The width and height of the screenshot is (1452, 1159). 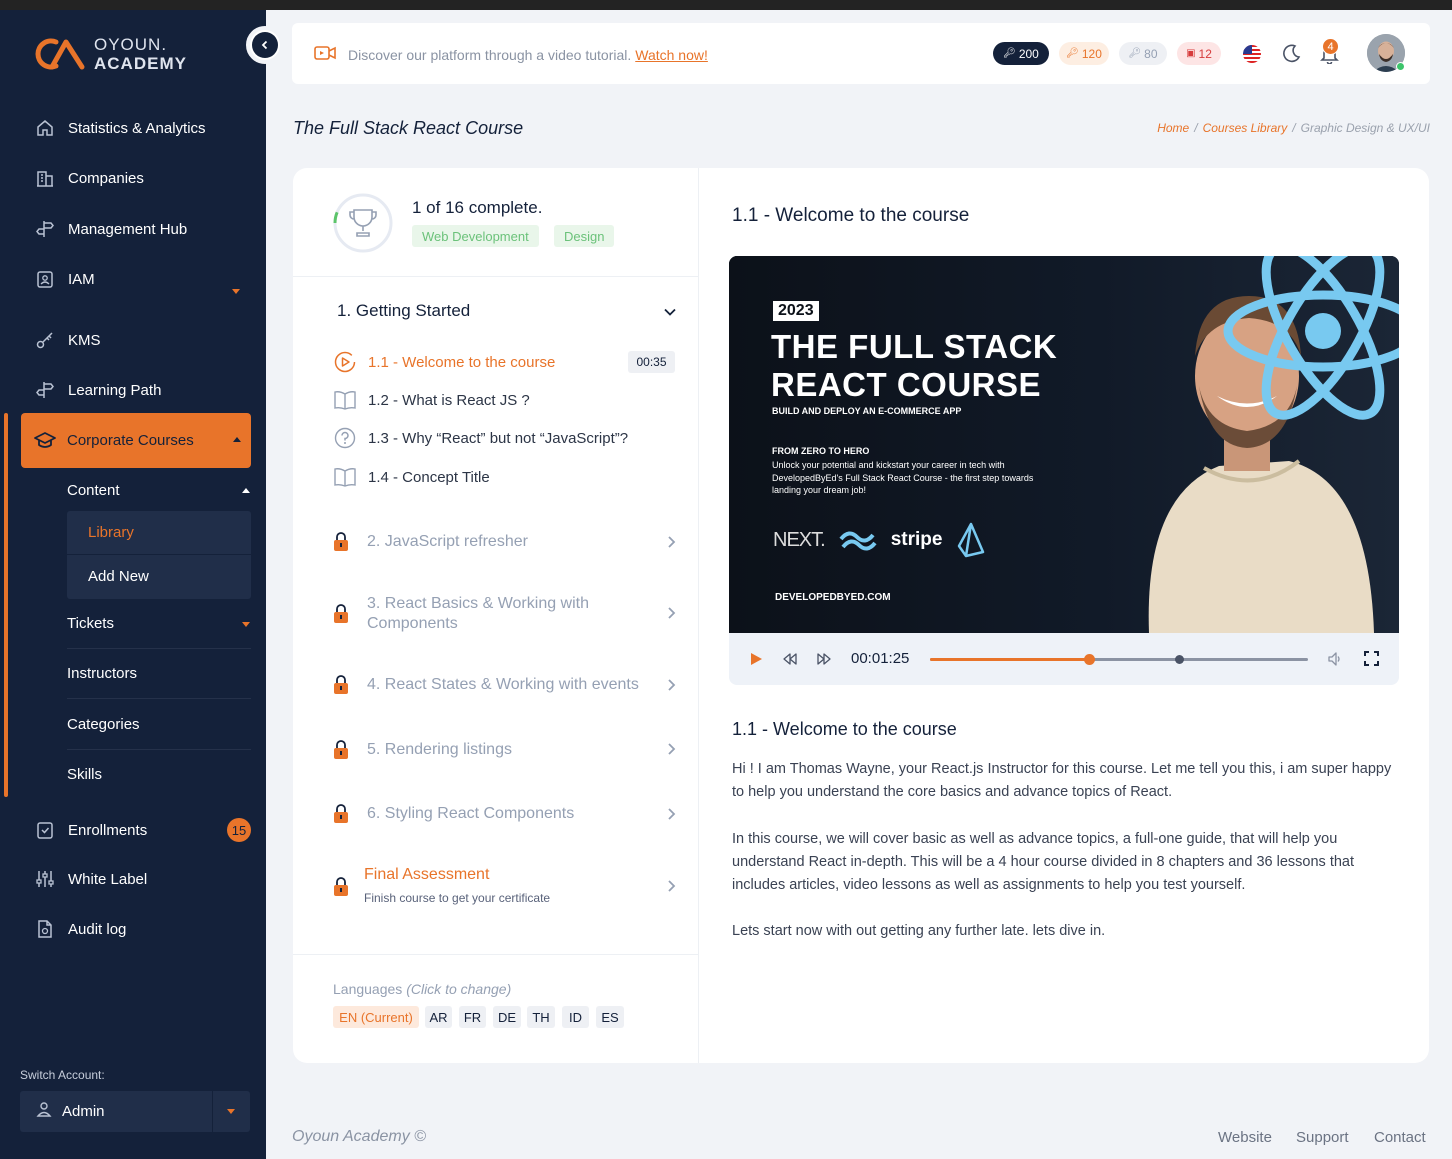 I want to click on sidebar-item-companies: Companies, so click(x=89, y=178).